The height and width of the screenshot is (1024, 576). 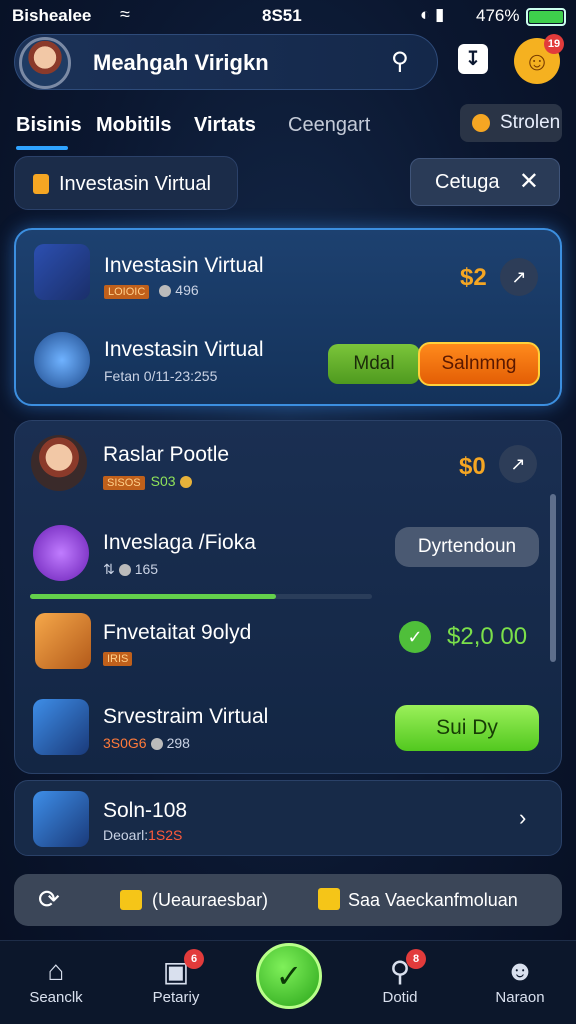 I want to click on list-item-sub: IRIS, so click(x=120, y=657).